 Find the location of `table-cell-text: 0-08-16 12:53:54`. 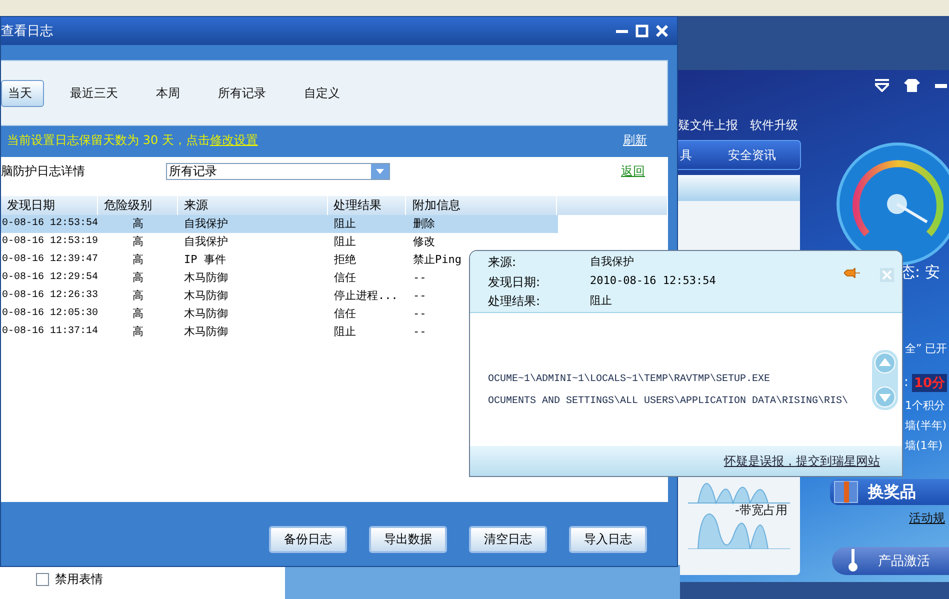

table-cell-text: 0-08-16 12:53:54 is located at coordinates (50, 224).